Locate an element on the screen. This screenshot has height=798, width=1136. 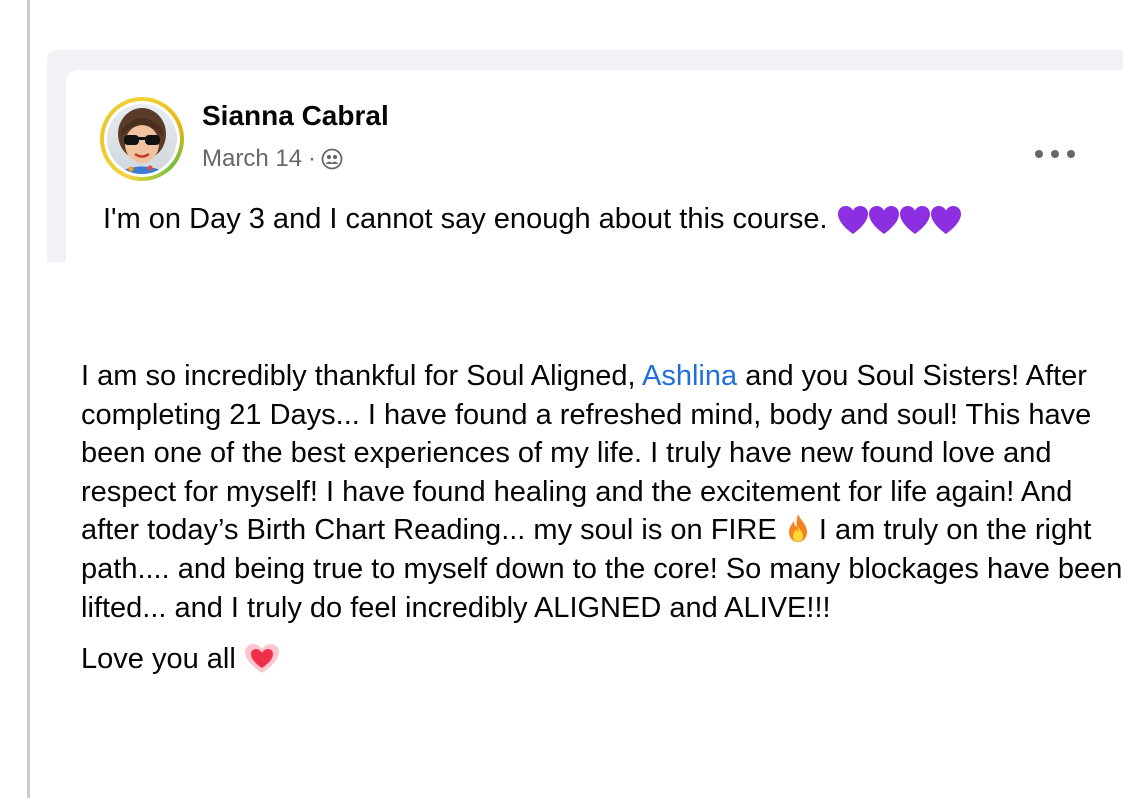
fire-icon is located at coordinates (797, 528).